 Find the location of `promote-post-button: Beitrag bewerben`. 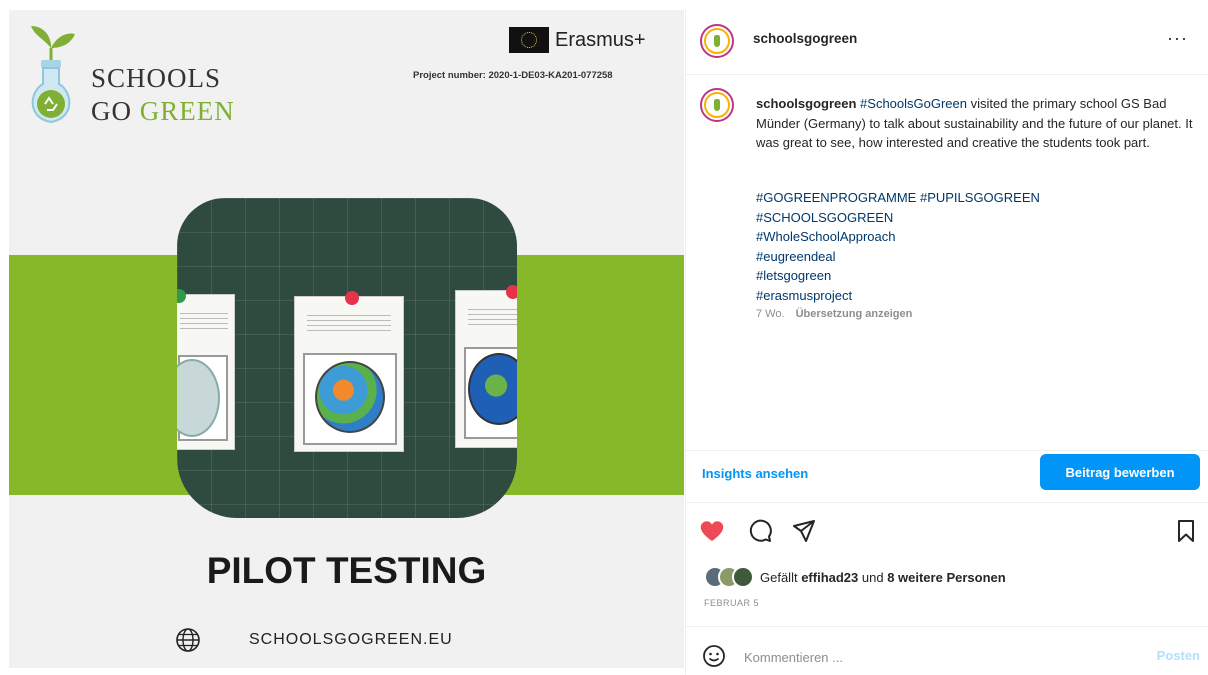

promote-post-button: Beitrag bewerben is located at coordinates (1120, 472).